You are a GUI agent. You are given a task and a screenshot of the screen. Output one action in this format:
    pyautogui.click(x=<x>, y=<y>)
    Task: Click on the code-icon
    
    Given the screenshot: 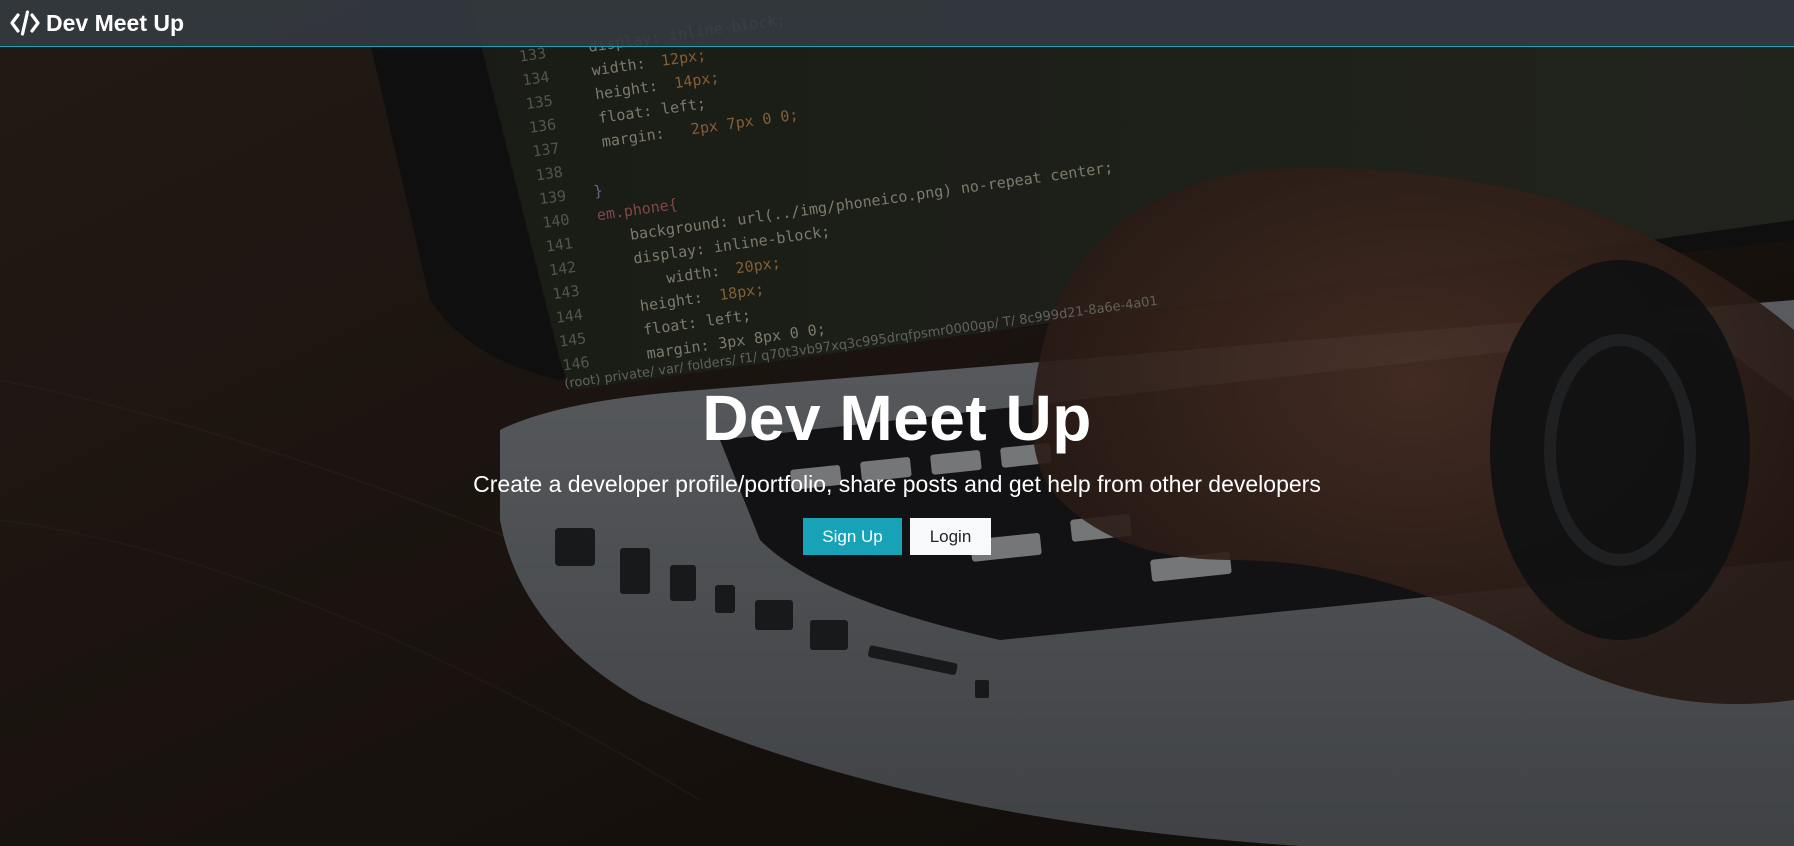 What is the action you would take?
    pyautogui.click(x=25, y=23)
    